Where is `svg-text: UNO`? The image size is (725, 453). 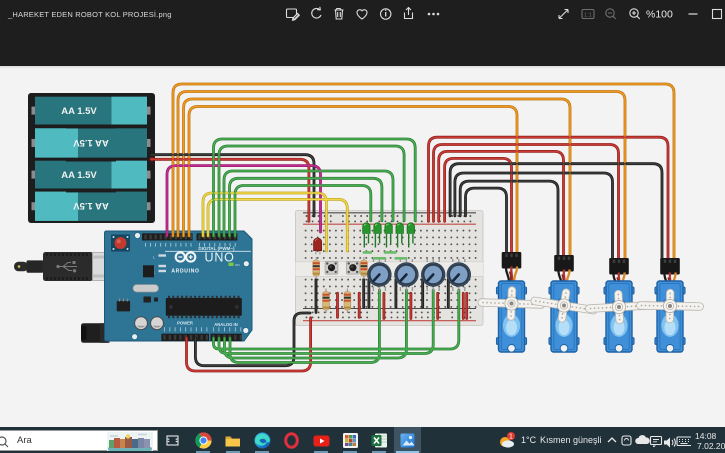 svg-text: UNO is located at coordinates (220, 258).